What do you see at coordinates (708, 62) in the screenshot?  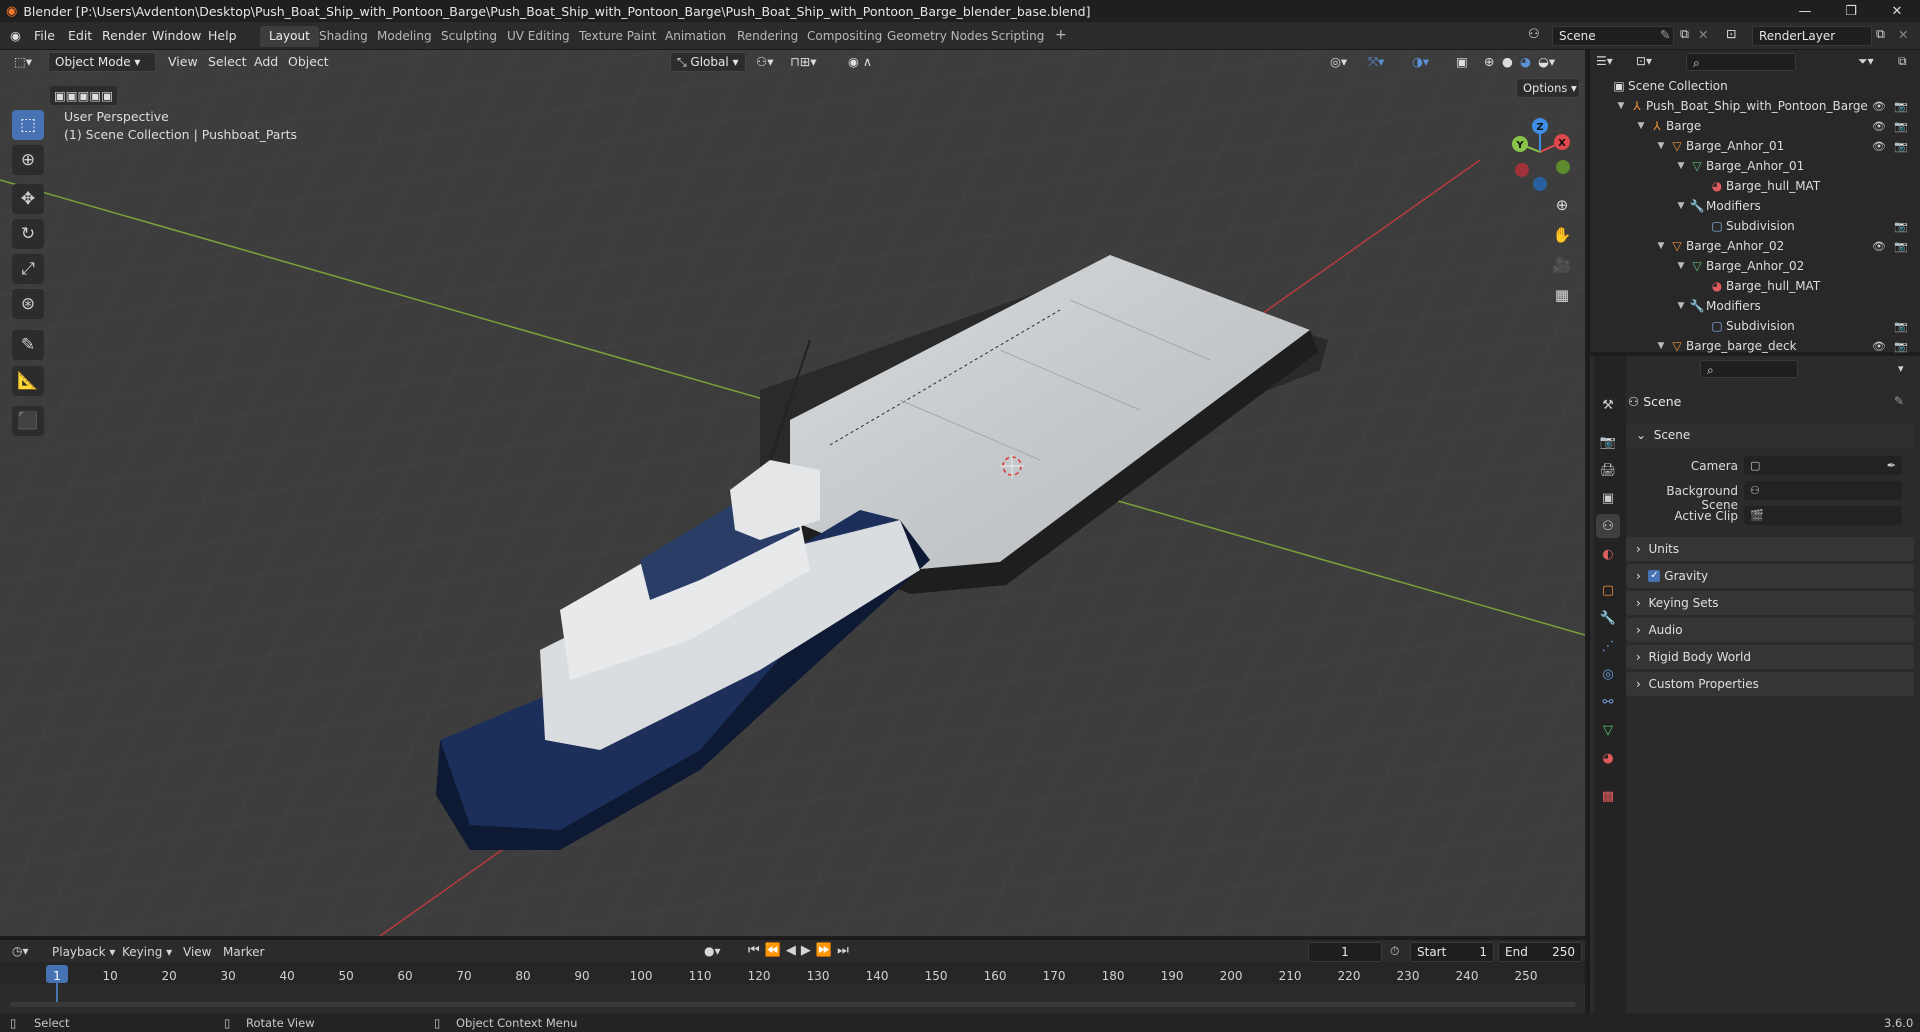 I see `transform-orientation-selector: ⤡ Global ▾` at bounding box center [708, 62].